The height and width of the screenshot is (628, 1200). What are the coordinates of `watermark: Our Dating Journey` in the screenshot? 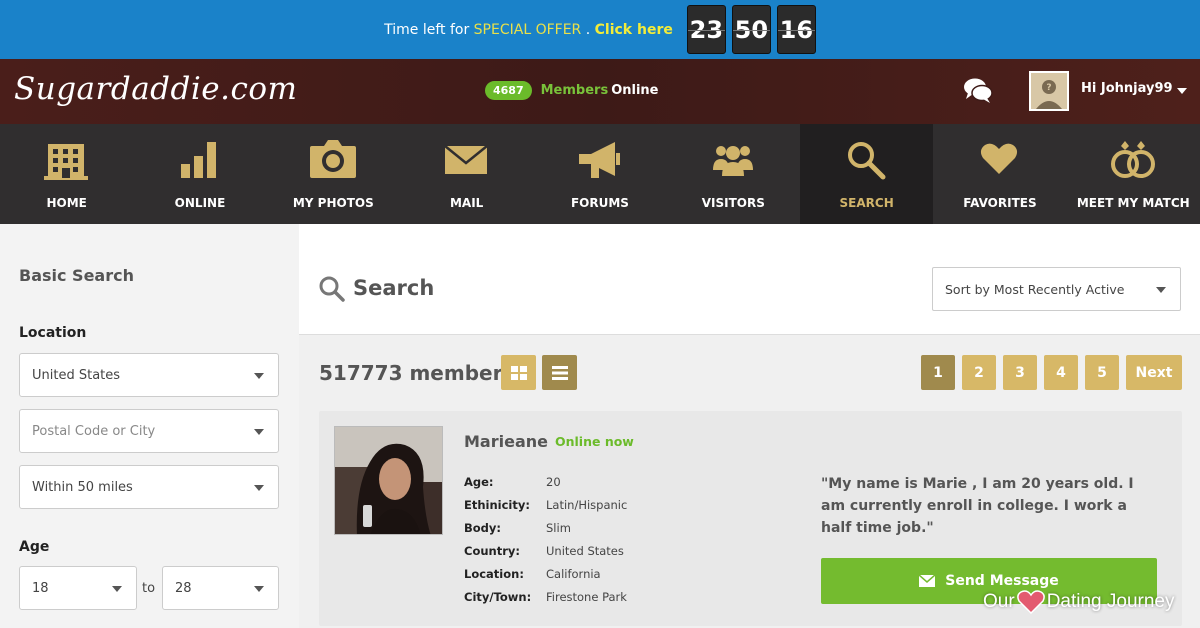 It's located at (1078, 602).